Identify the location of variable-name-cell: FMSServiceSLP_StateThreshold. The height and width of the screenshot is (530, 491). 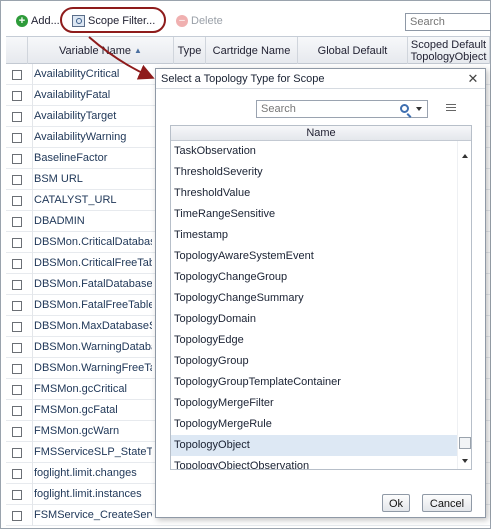
(92, 452).